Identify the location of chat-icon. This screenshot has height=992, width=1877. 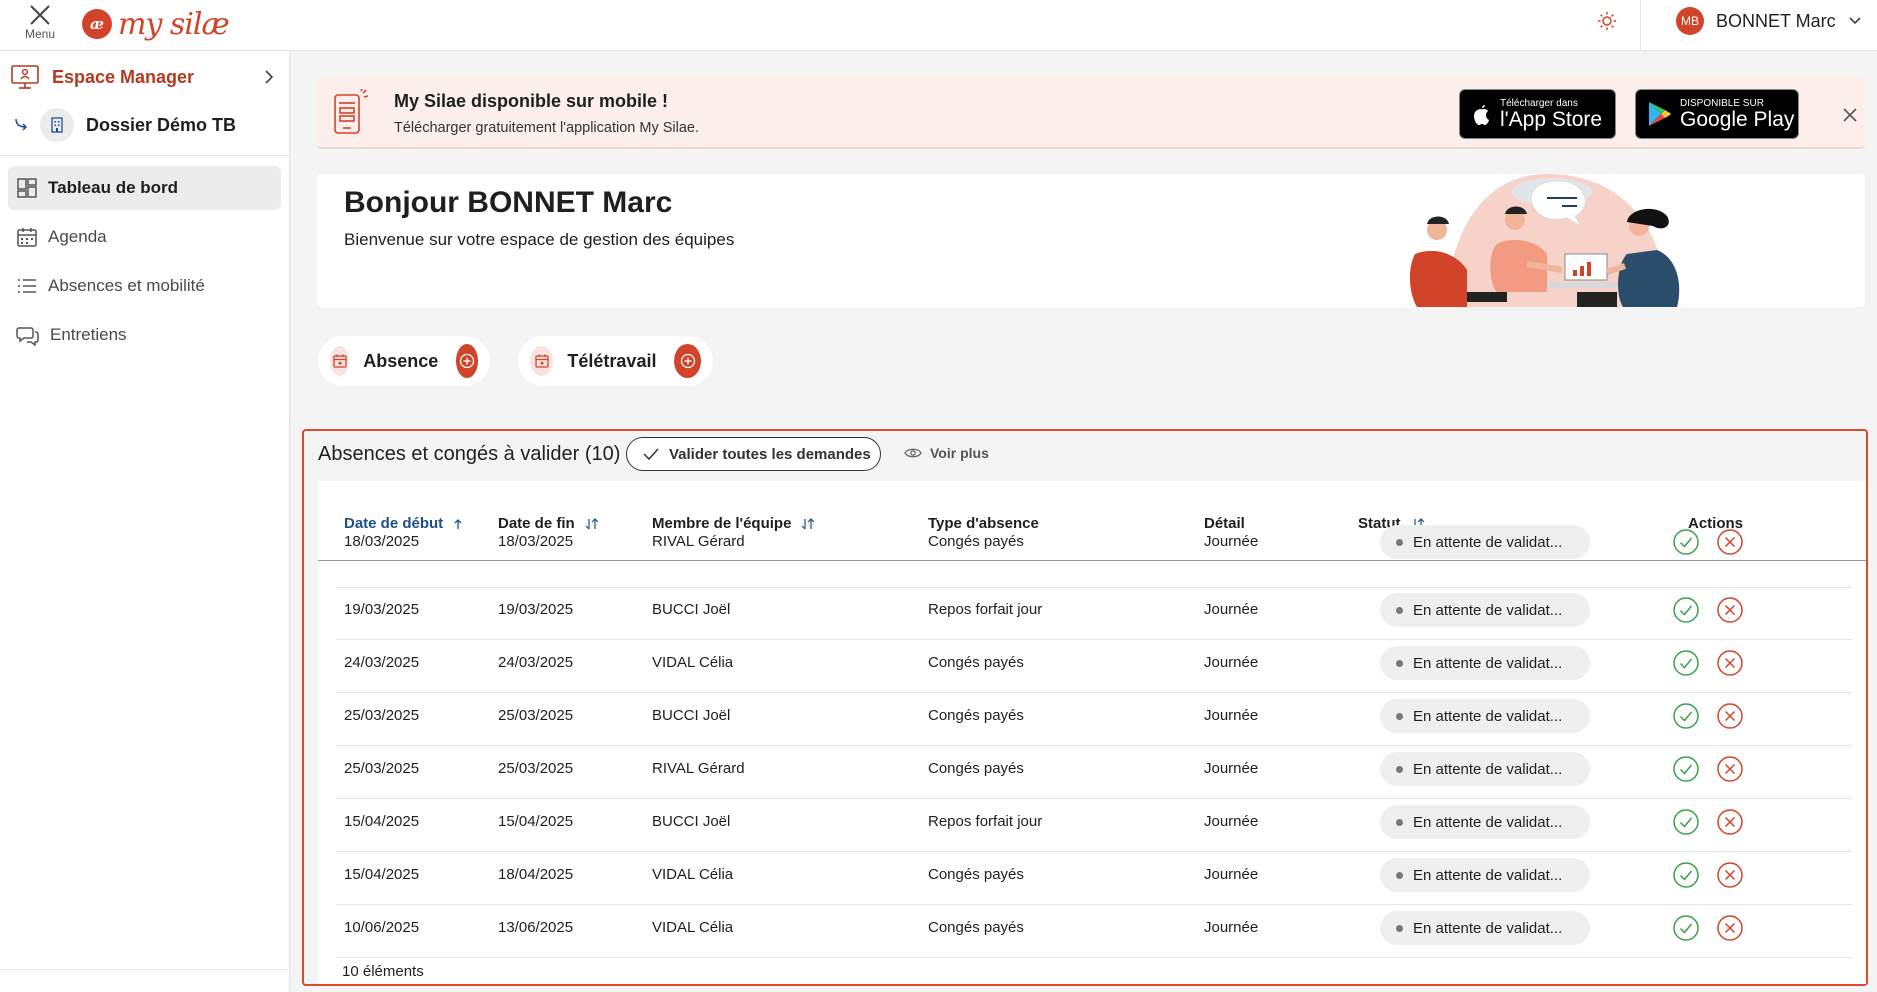
(27, 336).